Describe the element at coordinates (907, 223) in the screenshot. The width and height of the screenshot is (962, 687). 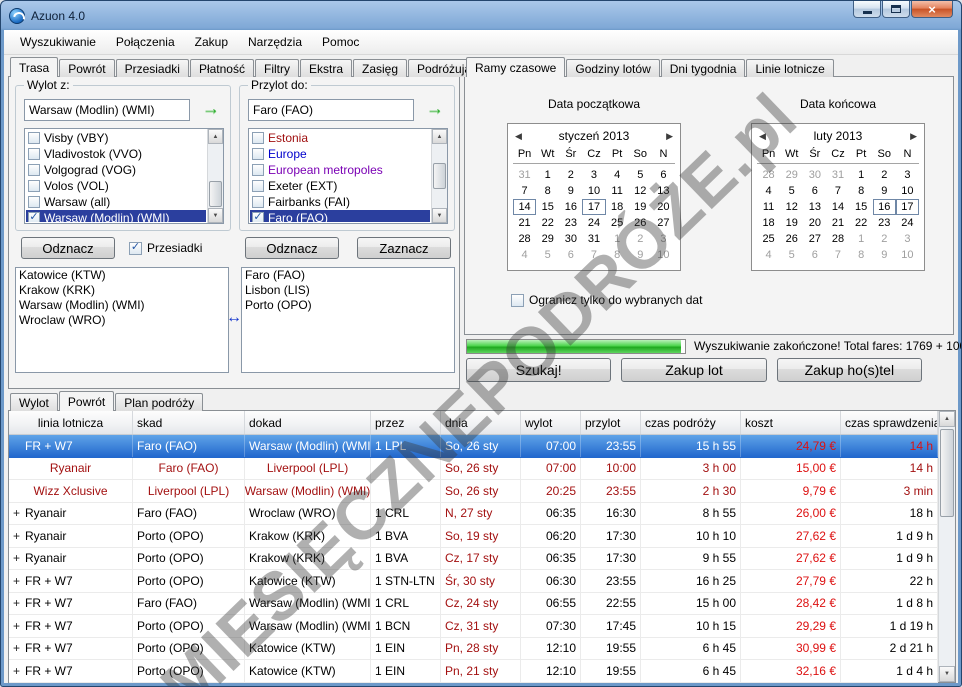
I see `calendar-day: 24` at that location.